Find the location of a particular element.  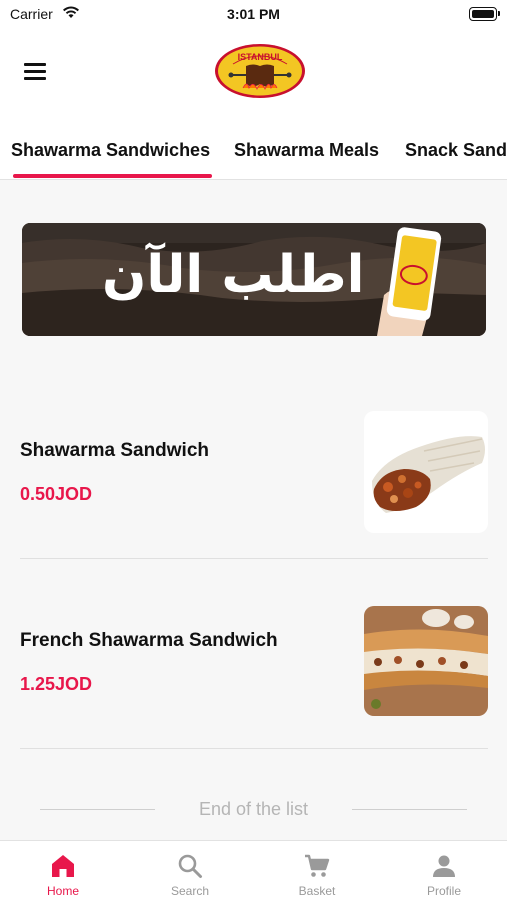

nav-search: Search is located at coordinates (190, 870).